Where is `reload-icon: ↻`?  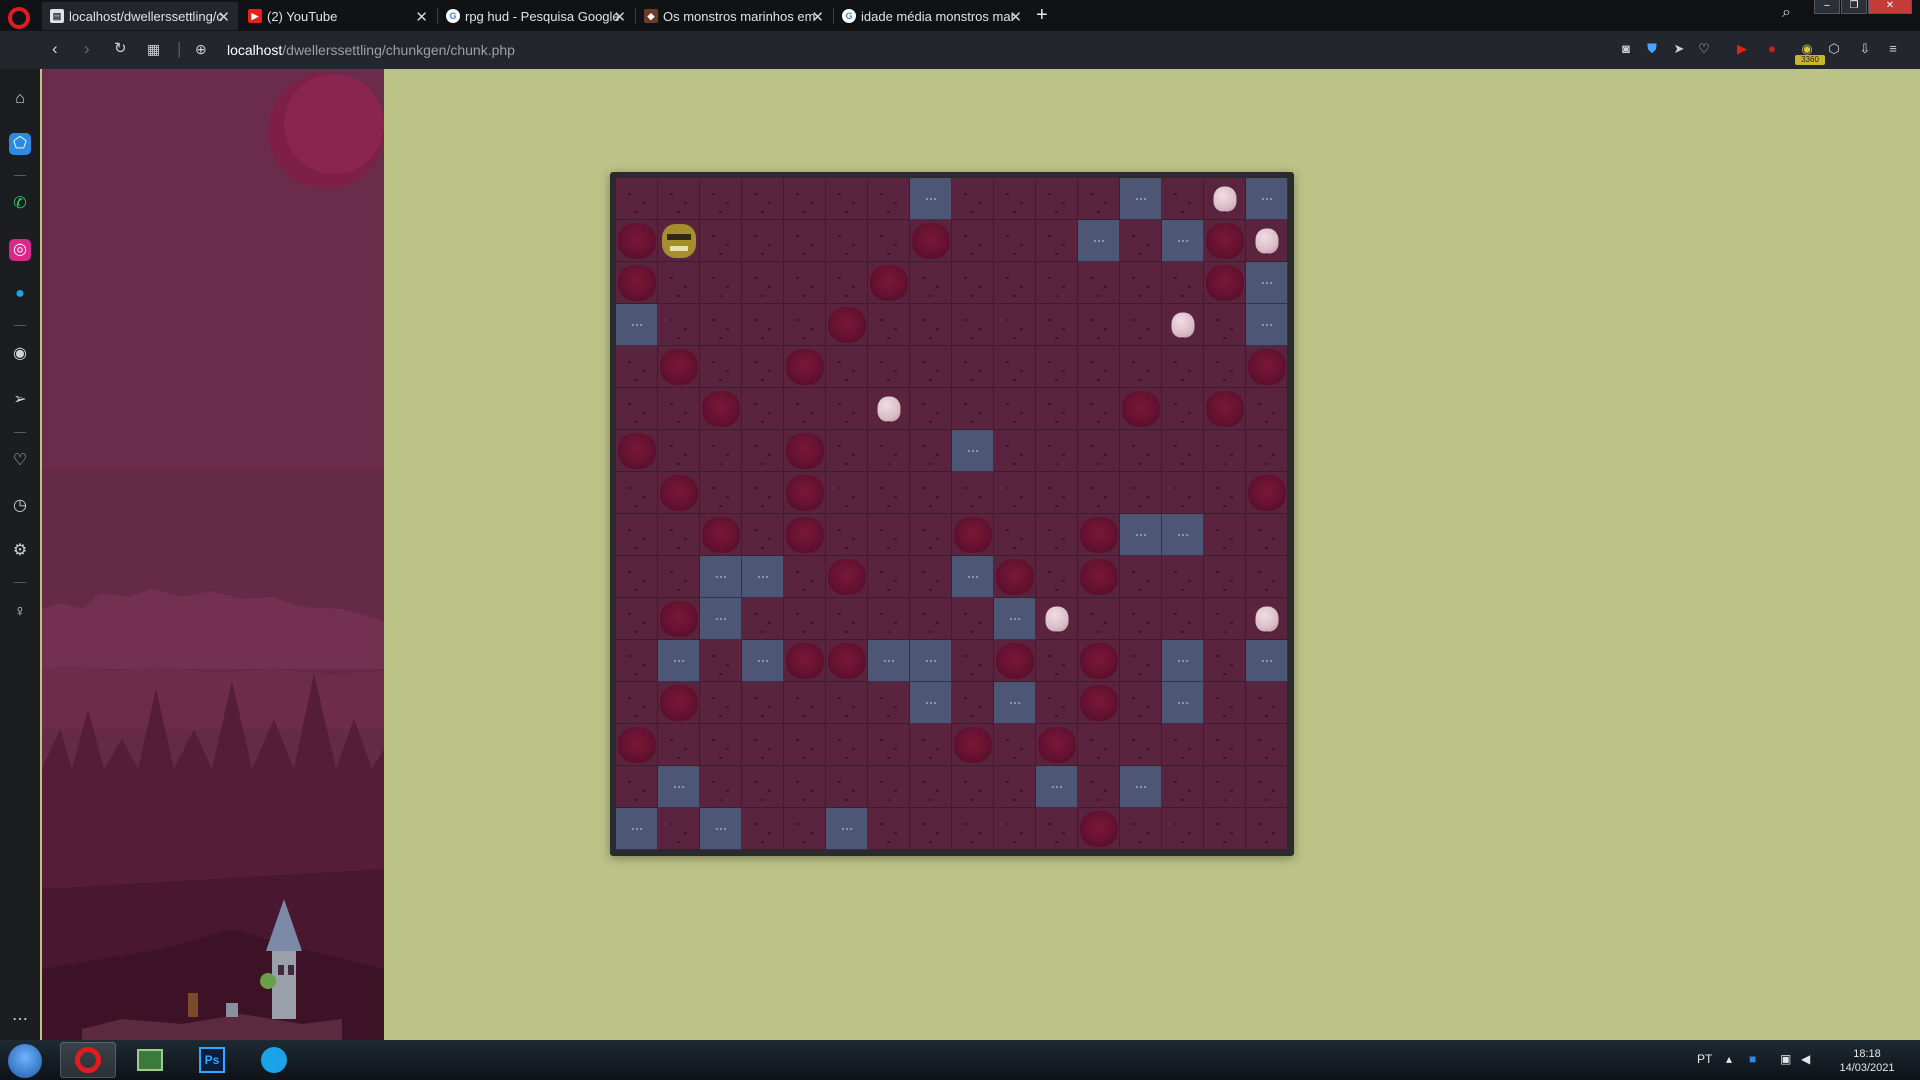 reload-icon: ↻ is located at coordinates (120, 49).